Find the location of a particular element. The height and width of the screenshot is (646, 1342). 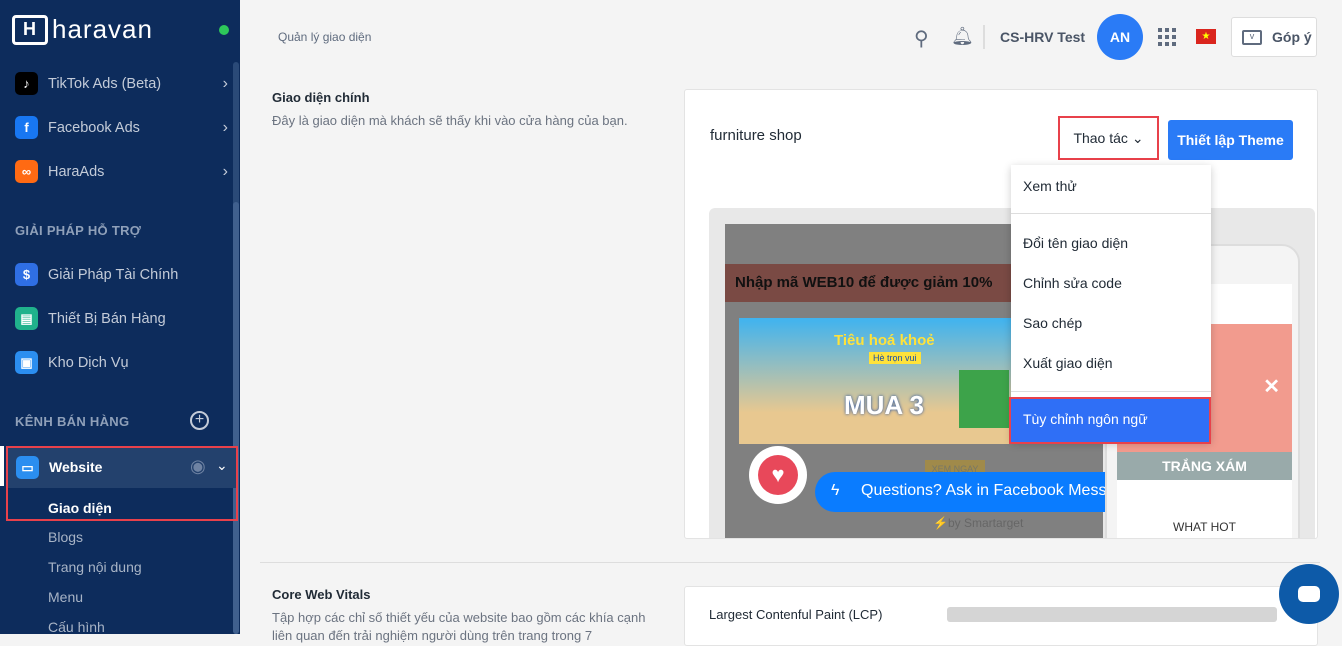

sidebar-subitem-blogs: Blogs is located at coordinates (65, 537).